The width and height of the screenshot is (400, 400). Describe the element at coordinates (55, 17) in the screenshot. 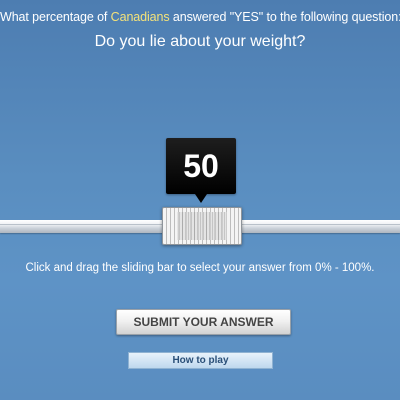

I see `question-prefix: What percentage of` at that location.